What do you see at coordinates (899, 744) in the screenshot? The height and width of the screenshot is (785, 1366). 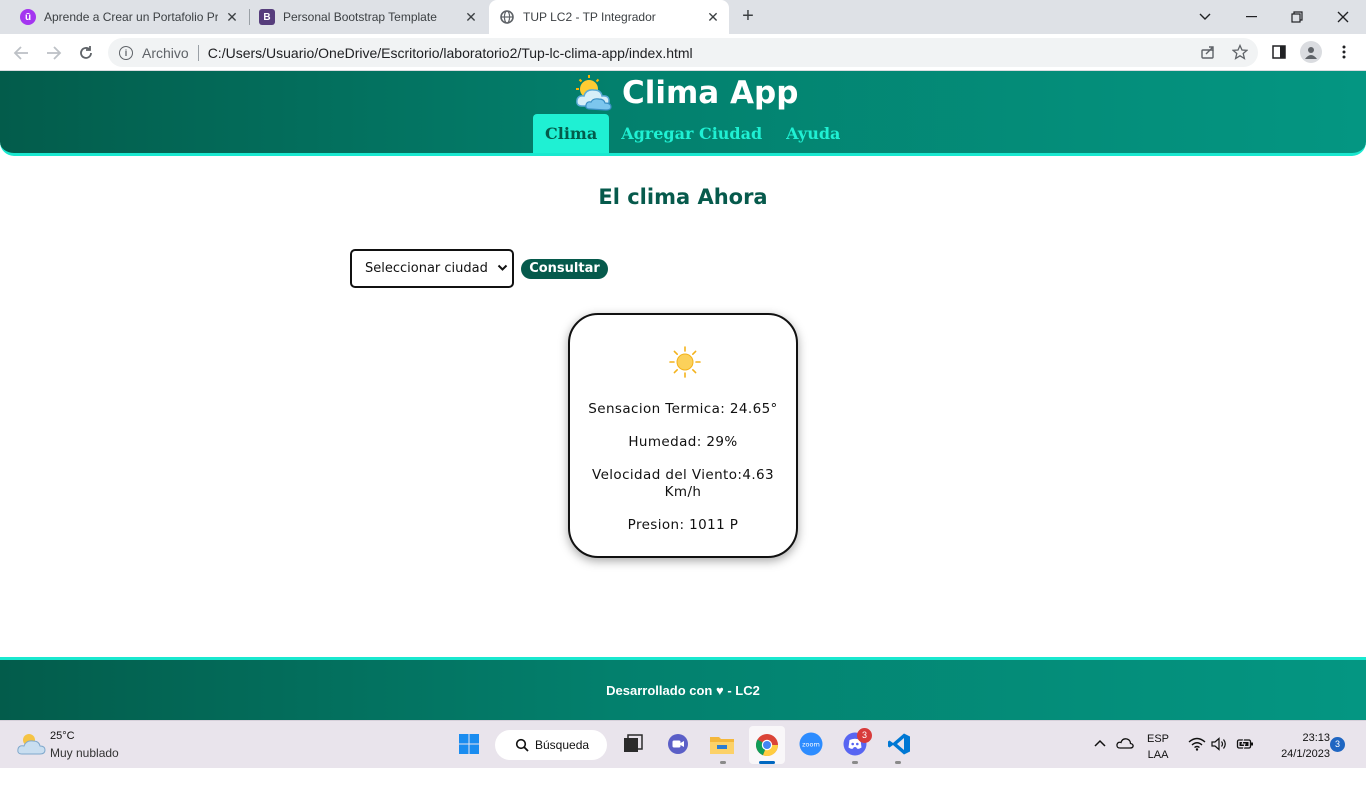 I see `vscode-icon` at bounding box center [899, 744].